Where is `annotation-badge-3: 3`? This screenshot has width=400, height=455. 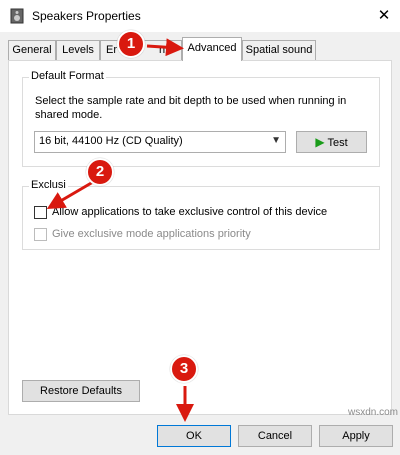 annotation-badge-3: 3 is located at coordinates (184, 369).